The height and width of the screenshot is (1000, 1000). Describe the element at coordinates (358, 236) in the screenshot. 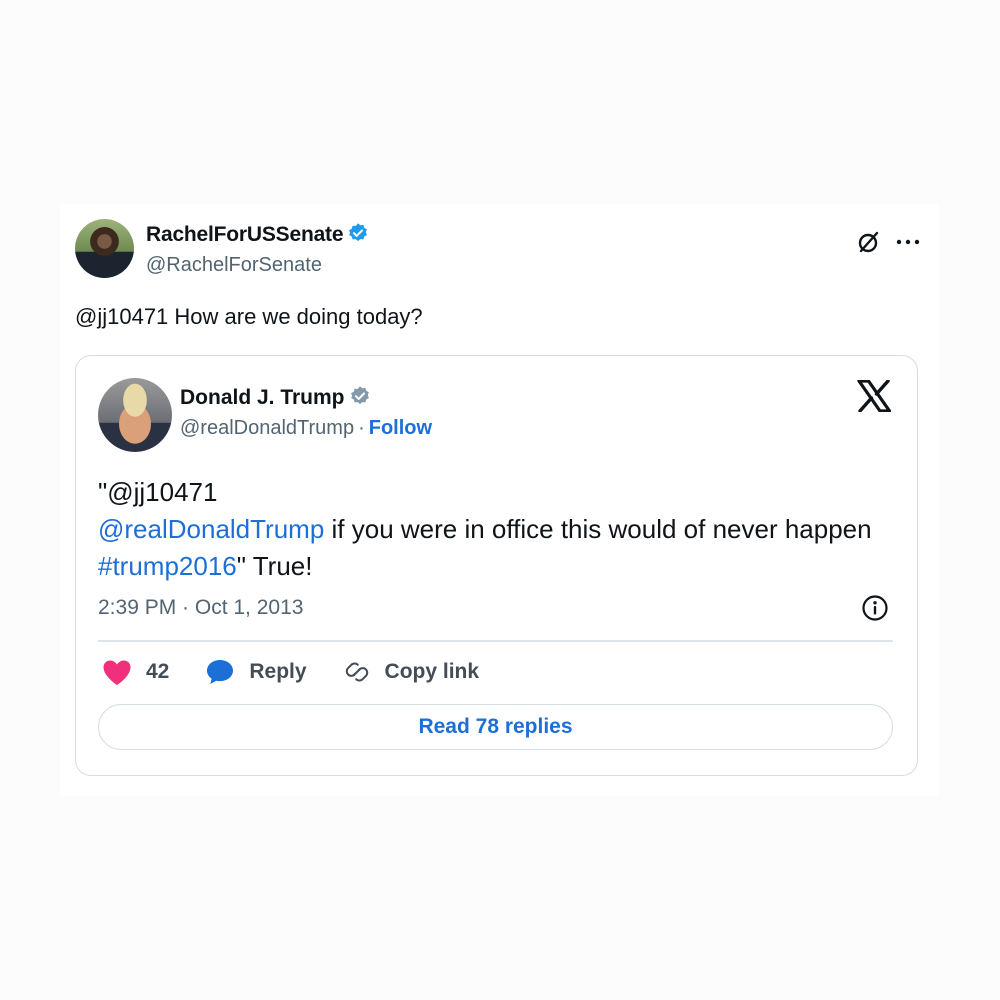

I see `verified-badge-icon` at that location.